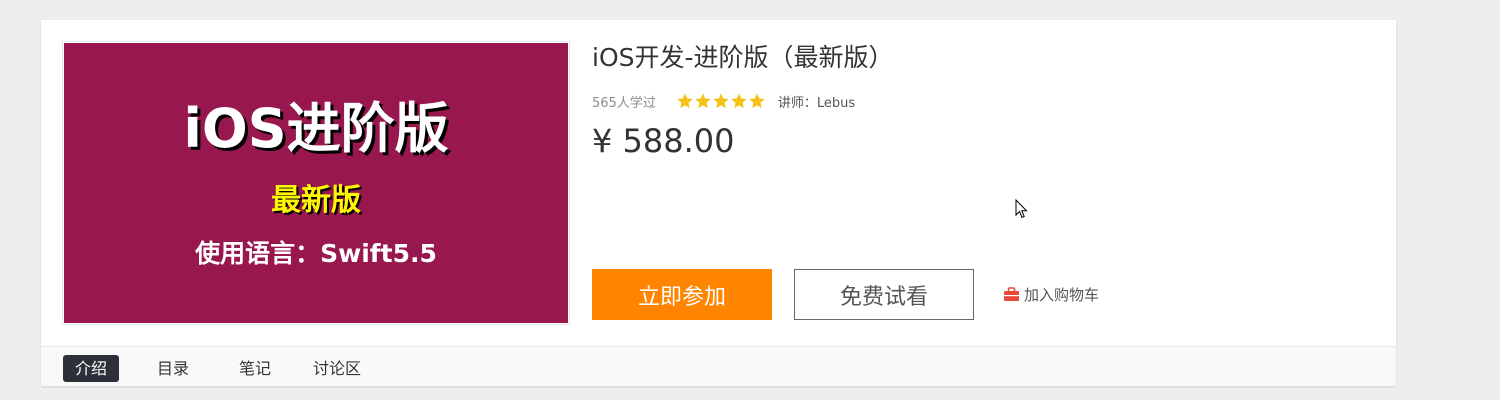  I want to click on shopping-basket-icon, so click(1011, 293).